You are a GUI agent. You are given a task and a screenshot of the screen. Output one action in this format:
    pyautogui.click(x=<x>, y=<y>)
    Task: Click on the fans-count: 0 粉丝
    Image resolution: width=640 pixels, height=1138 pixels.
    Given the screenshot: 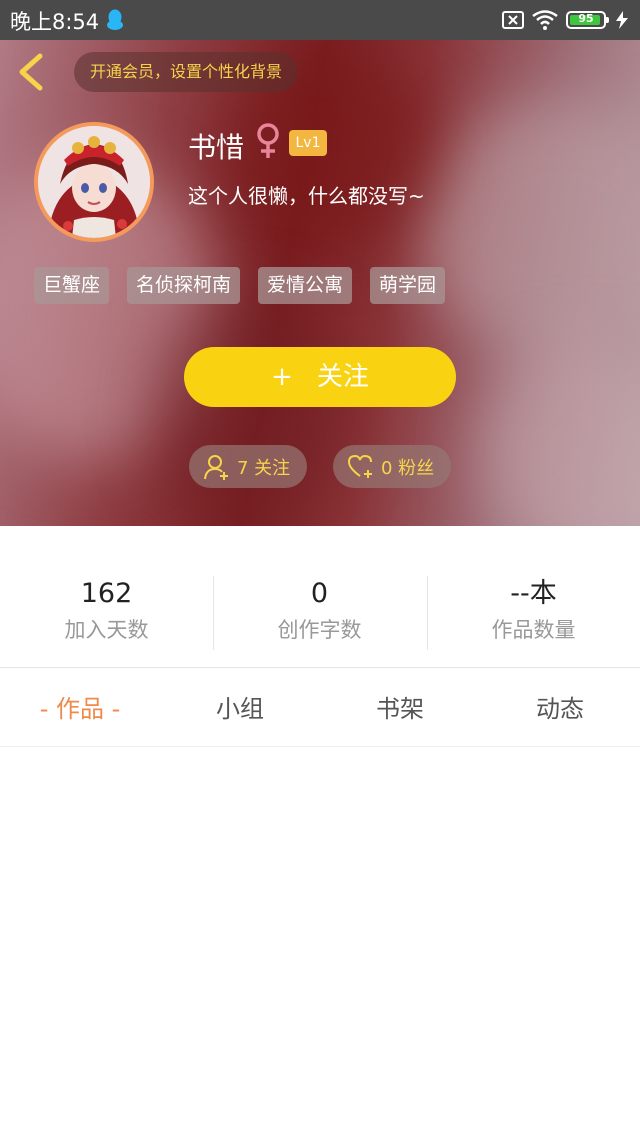 What is the action you would take?
    pyautogui.click(x=408, y=468)
    